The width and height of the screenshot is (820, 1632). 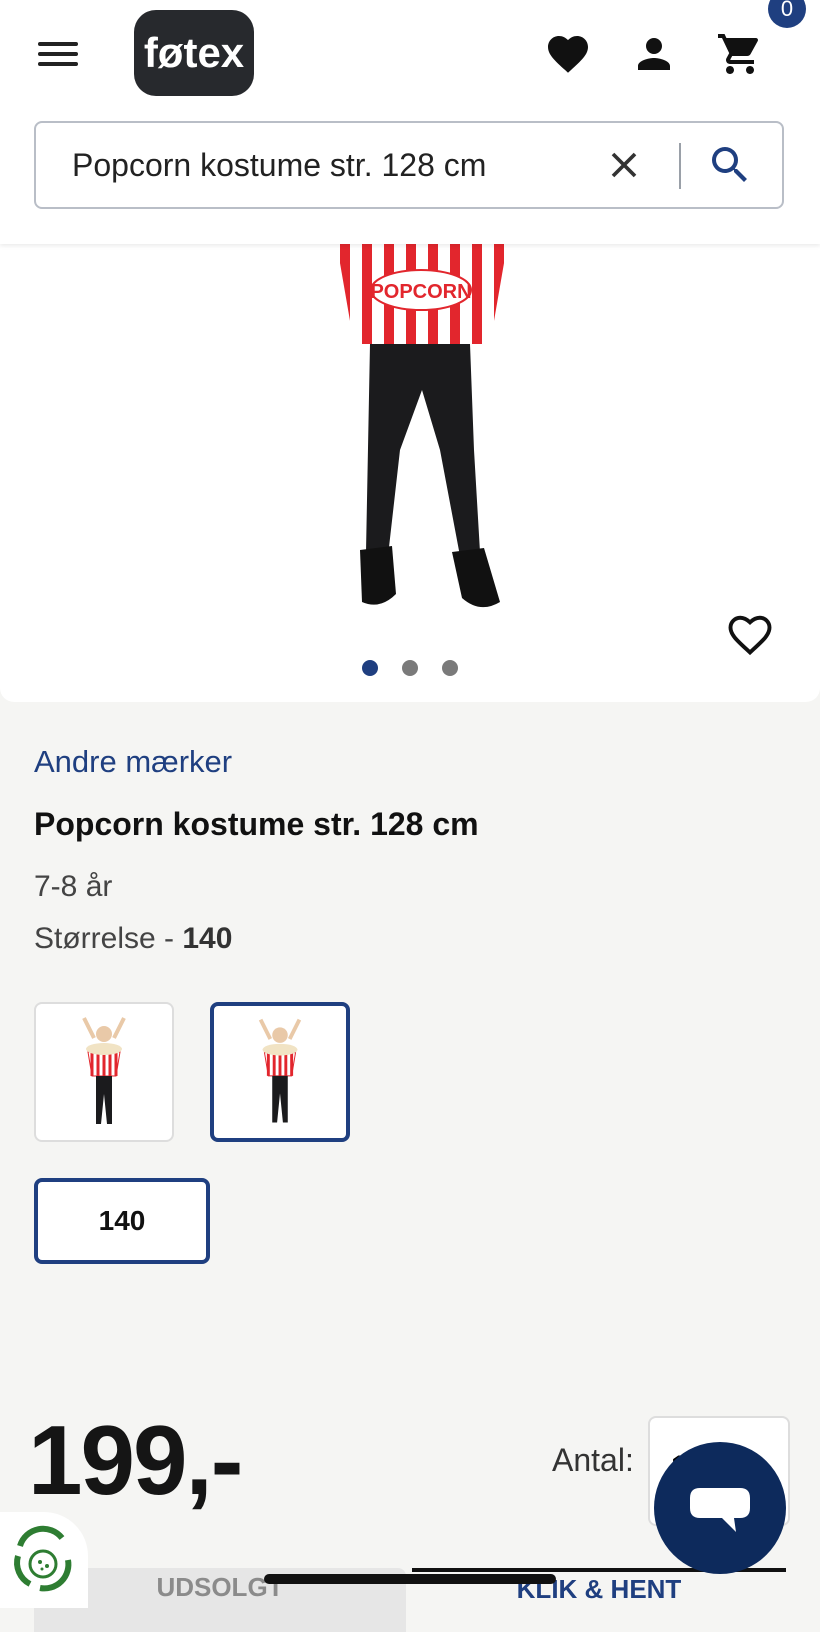 What do you see at coordinates (680, 166) in the screenshot?
I see `search-divider` at bounding box center [680, 166].